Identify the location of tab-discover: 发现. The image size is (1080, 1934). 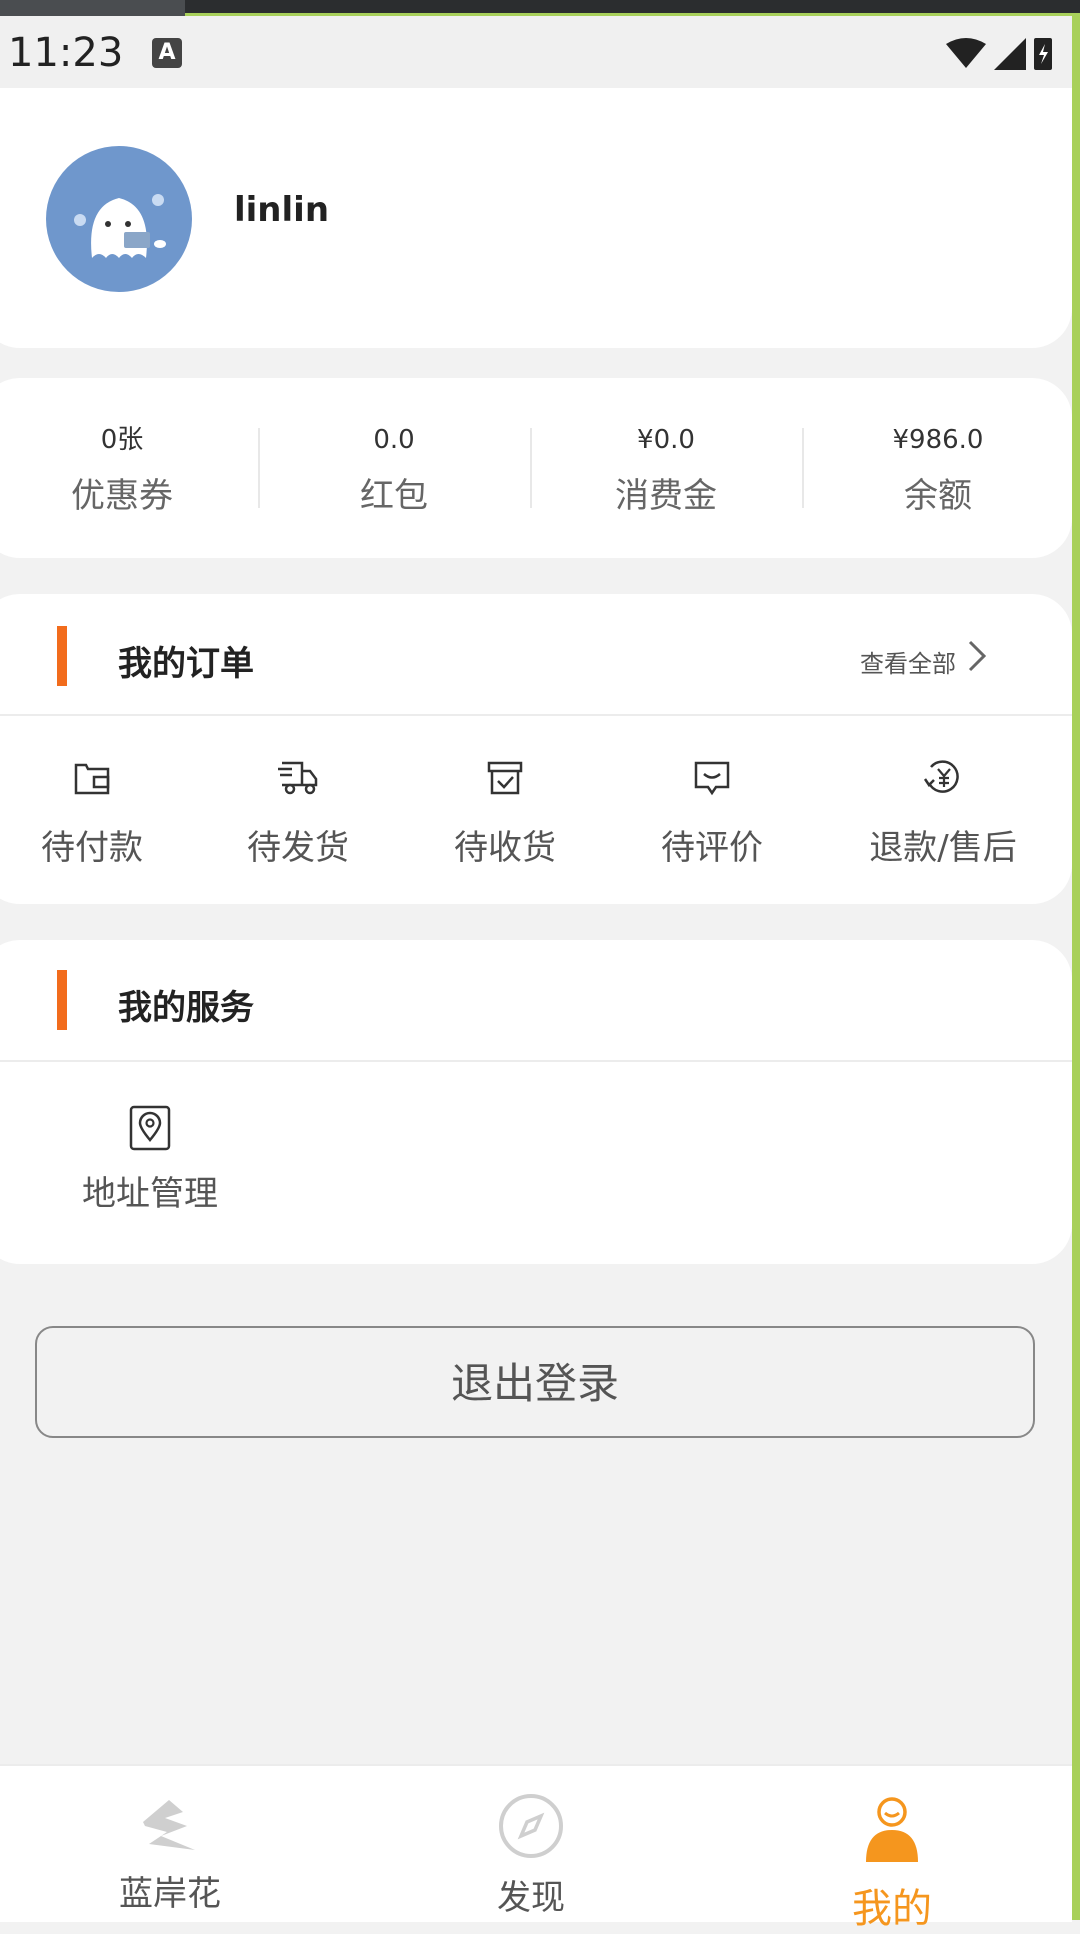
(531, 1855).